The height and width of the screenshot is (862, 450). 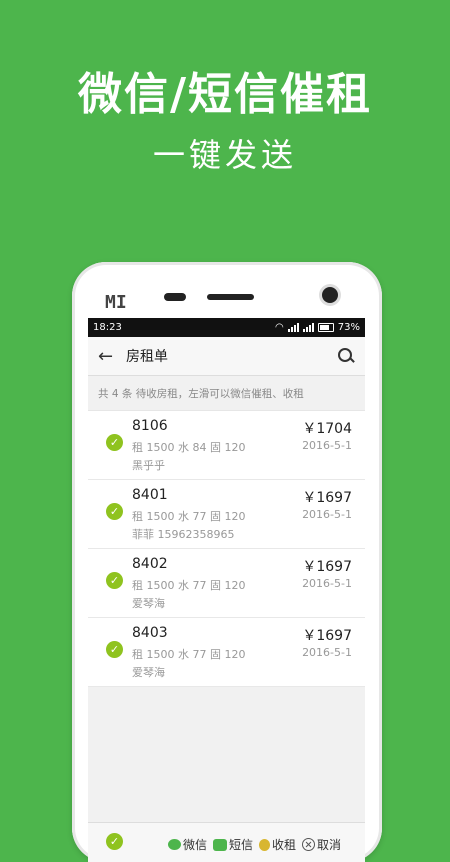 What do you see at coordinates (330, 295) in the screenshot?
I see `front-camera` at bounding box center [330, 295].